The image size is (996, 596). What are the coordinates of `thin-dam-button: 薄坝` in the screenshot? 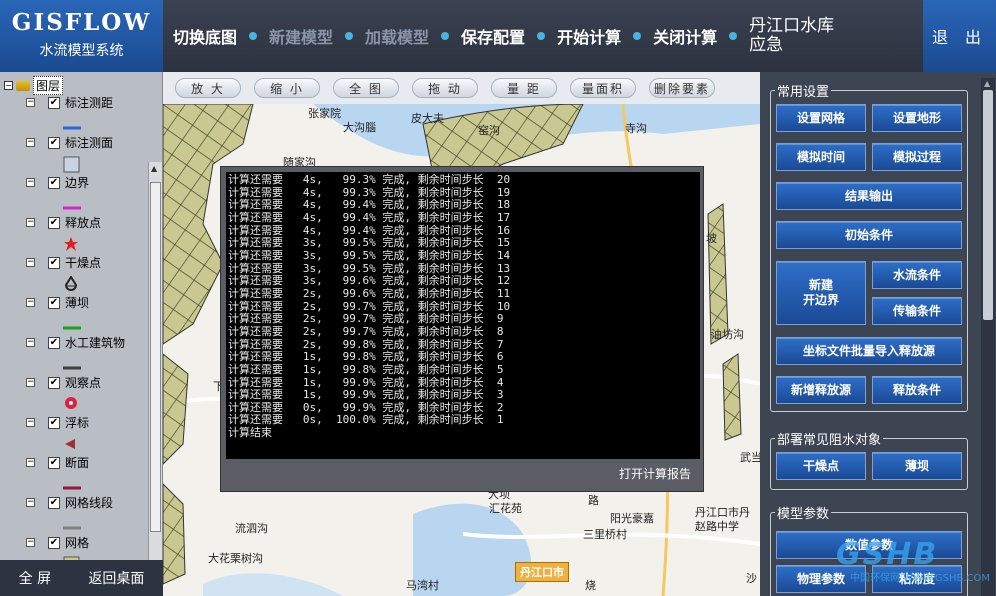 It's located at (917, 466).